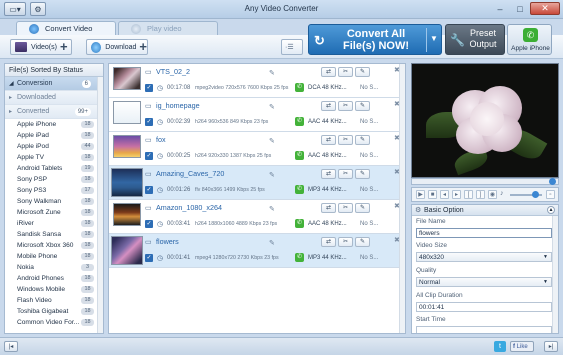 Image resolution: width=563 pixels, height=355 pixels. What do you see at coordinates (54, 124) in the screenshot?
I see `profile-item: Apple iPhone 18` at bounding box center [54, 124].